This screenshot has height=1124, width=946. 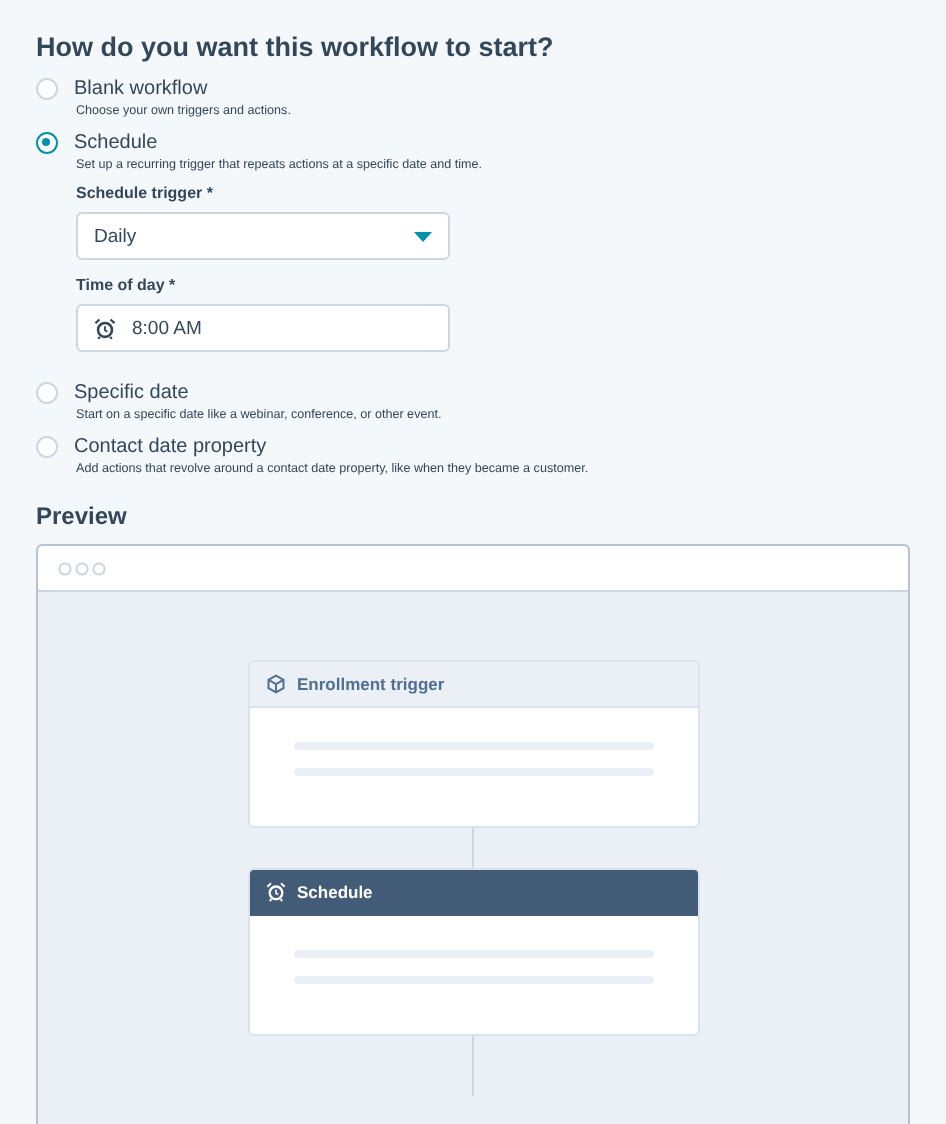 What do you see at coordinates (335, 892) in the screenshot?
I see `card-title: Schedule` at bounding box center [335, 892].